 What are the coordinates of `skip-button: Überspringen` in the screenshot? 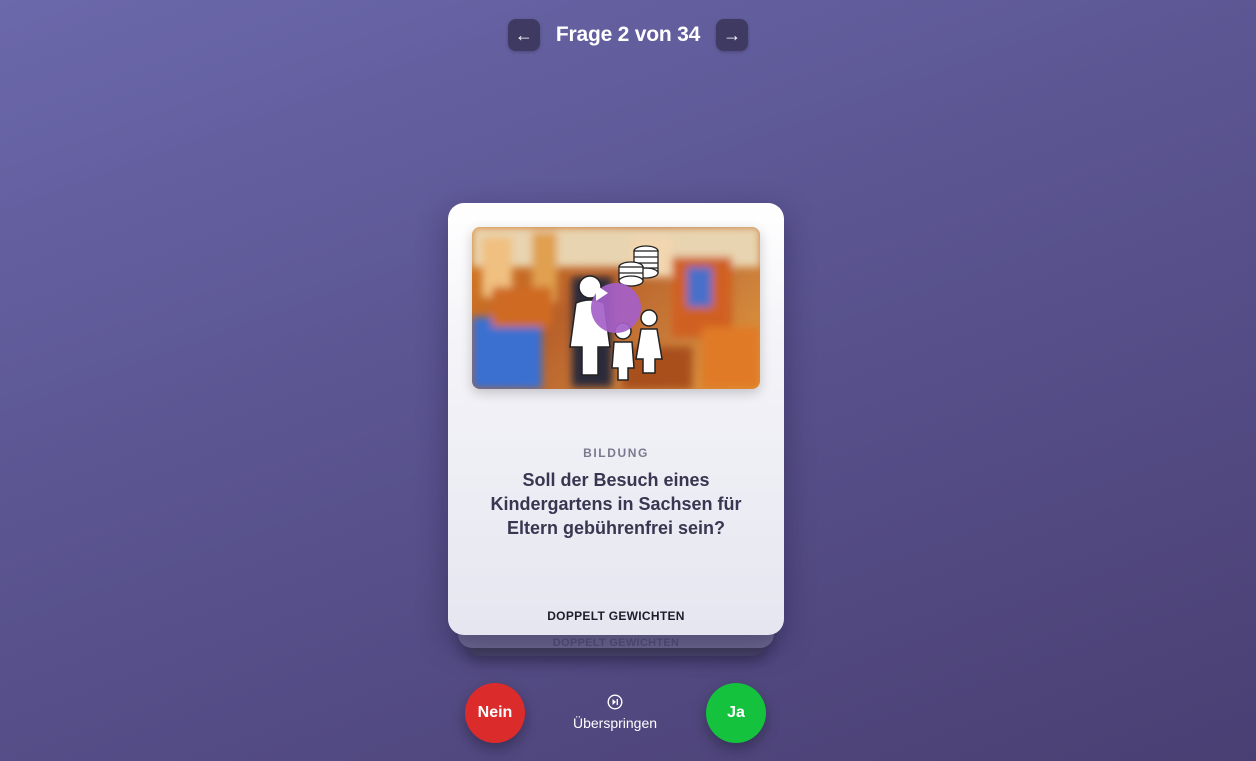 It's located at (615, 713).